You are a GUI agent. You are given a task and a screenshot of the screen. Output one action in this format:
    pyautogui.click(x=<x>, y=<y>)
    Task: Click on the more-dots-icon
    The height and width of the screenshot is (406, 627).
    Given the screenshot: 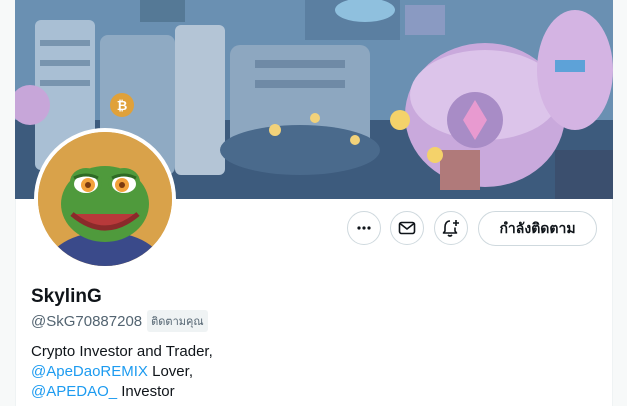 What is the action you would take?
    pyautogui.click(x=364, y=228)
    